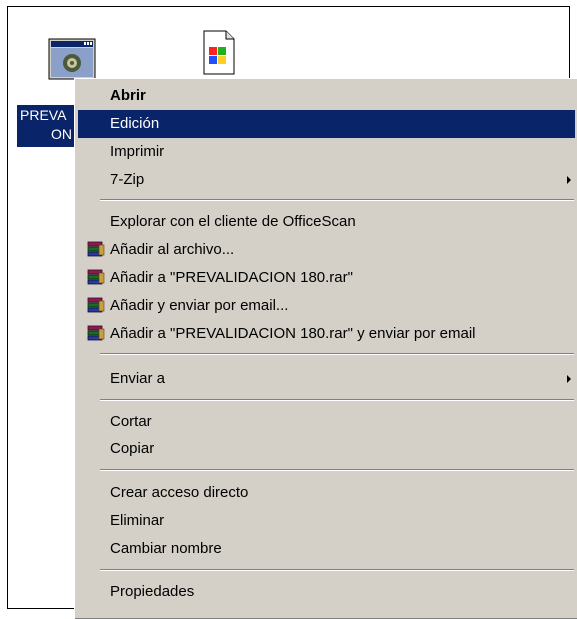 The image size is (577, 619). I want to click on menu-item-imprimir: Imprimir, so click(326, 152).